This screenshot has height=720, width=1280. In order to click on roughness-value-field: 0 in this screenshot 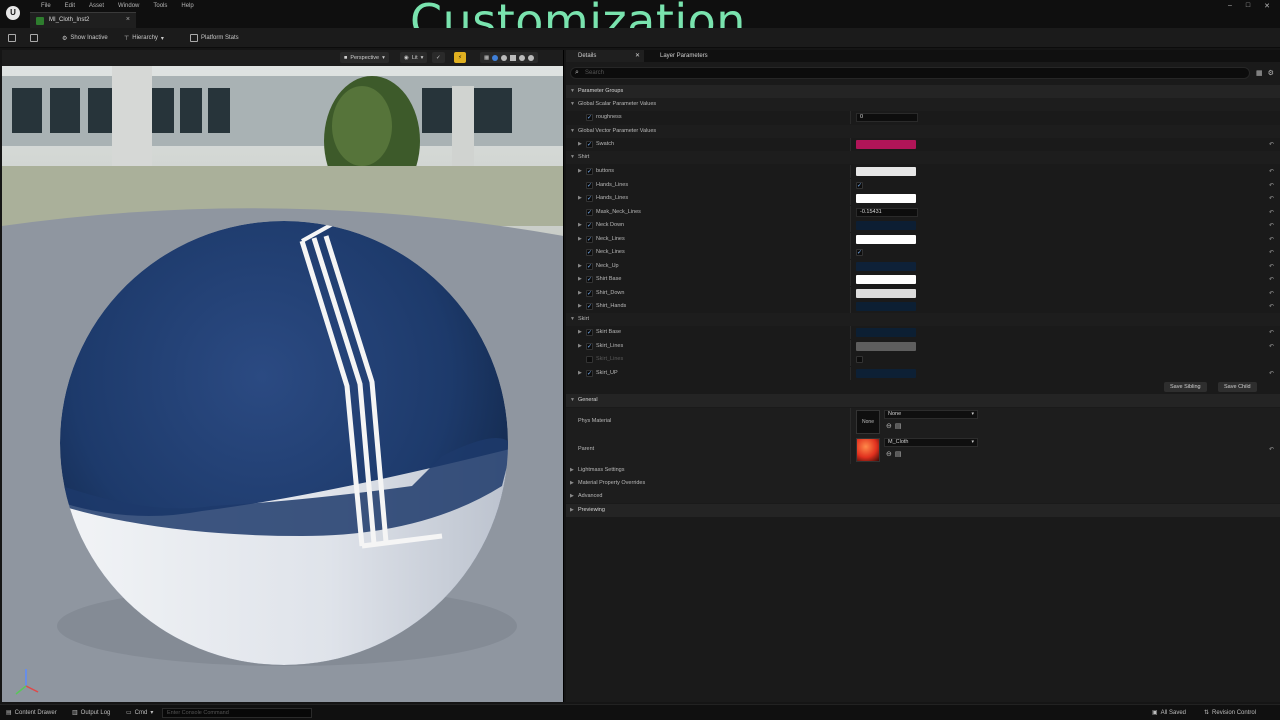, I will do `click(887, 117)`.